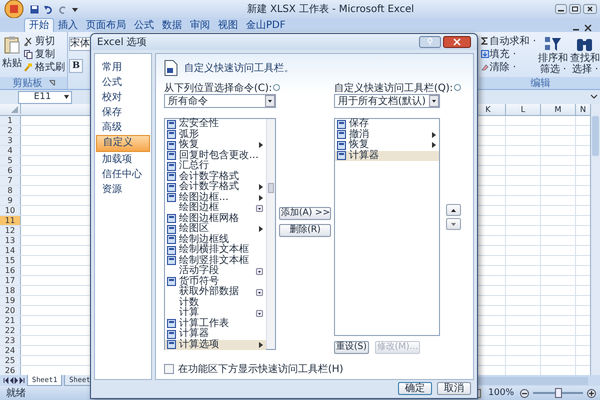 This screenshot has height=400, width=600. What do you see at coordinates (123, 67) in the screenshot?
I see `nav-item: 常用` at bounding box center [123, 67].